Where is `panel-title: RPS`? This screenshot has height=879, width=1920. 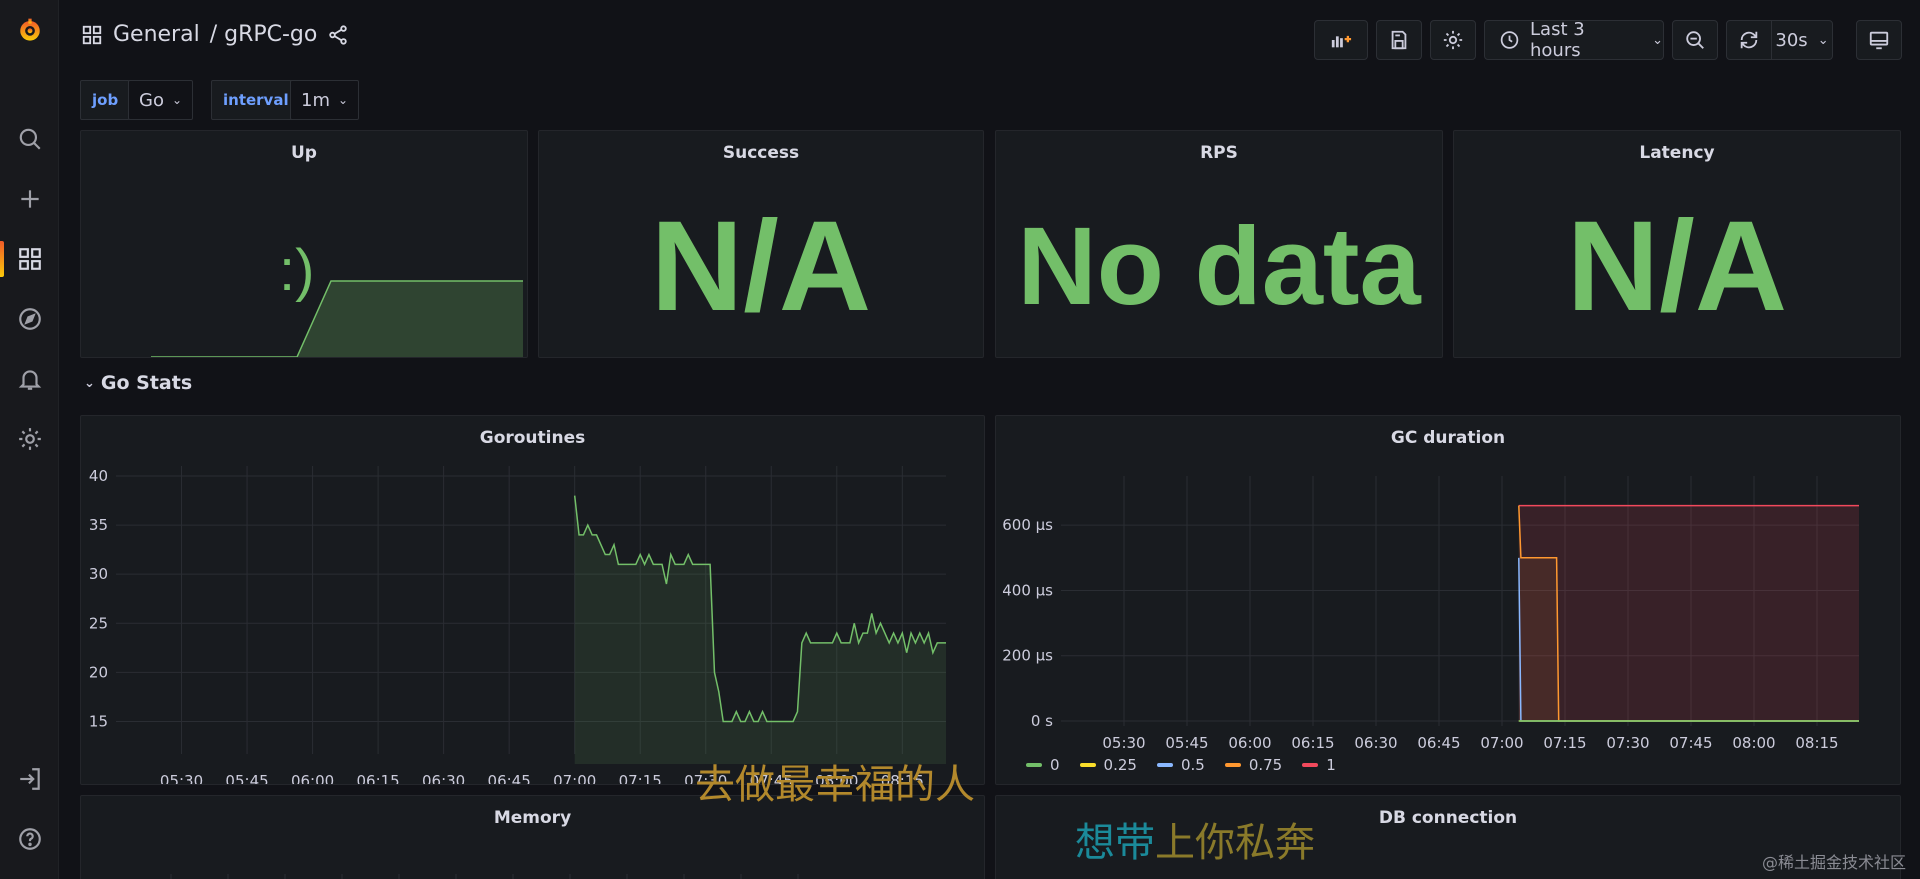
panel-title: RPS is located at coordinates (1219, 153).